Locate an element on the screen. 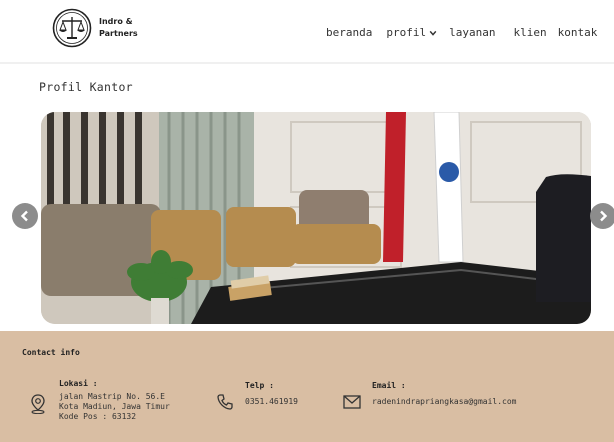  chevron-right-icon is located at coordinates (604, 216).